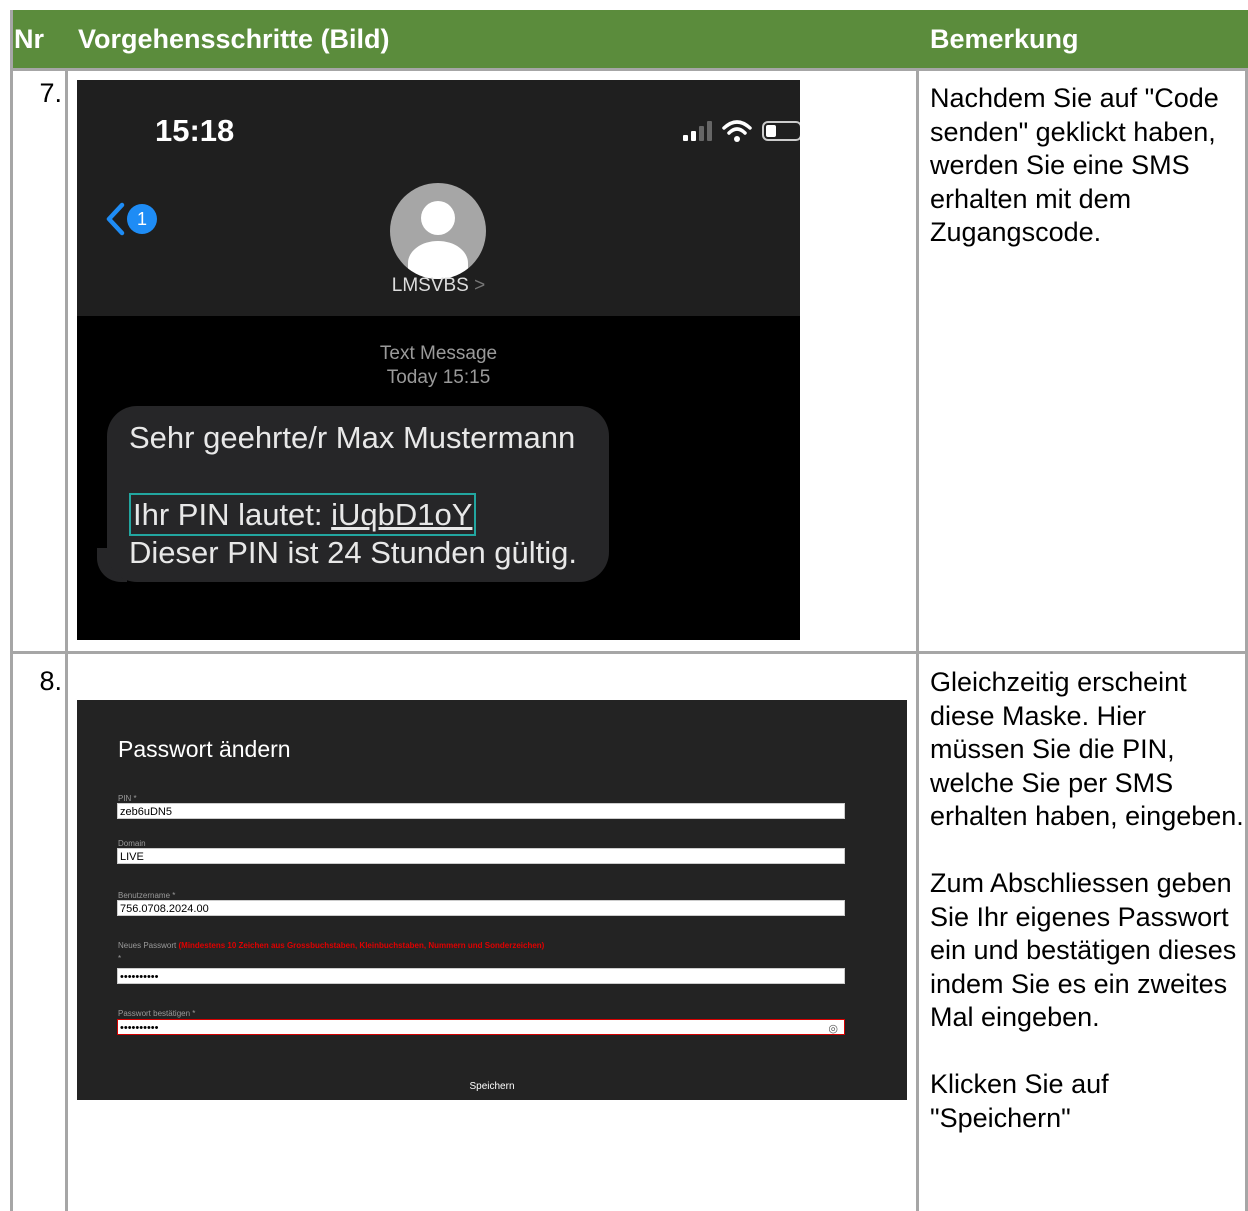 This screenshot has width=1248, height=1211. What do you see at coordinates (481, 811) in the screenshot?
I see `pin-input: zeb6uDN5` at bounding box center [481, 811].